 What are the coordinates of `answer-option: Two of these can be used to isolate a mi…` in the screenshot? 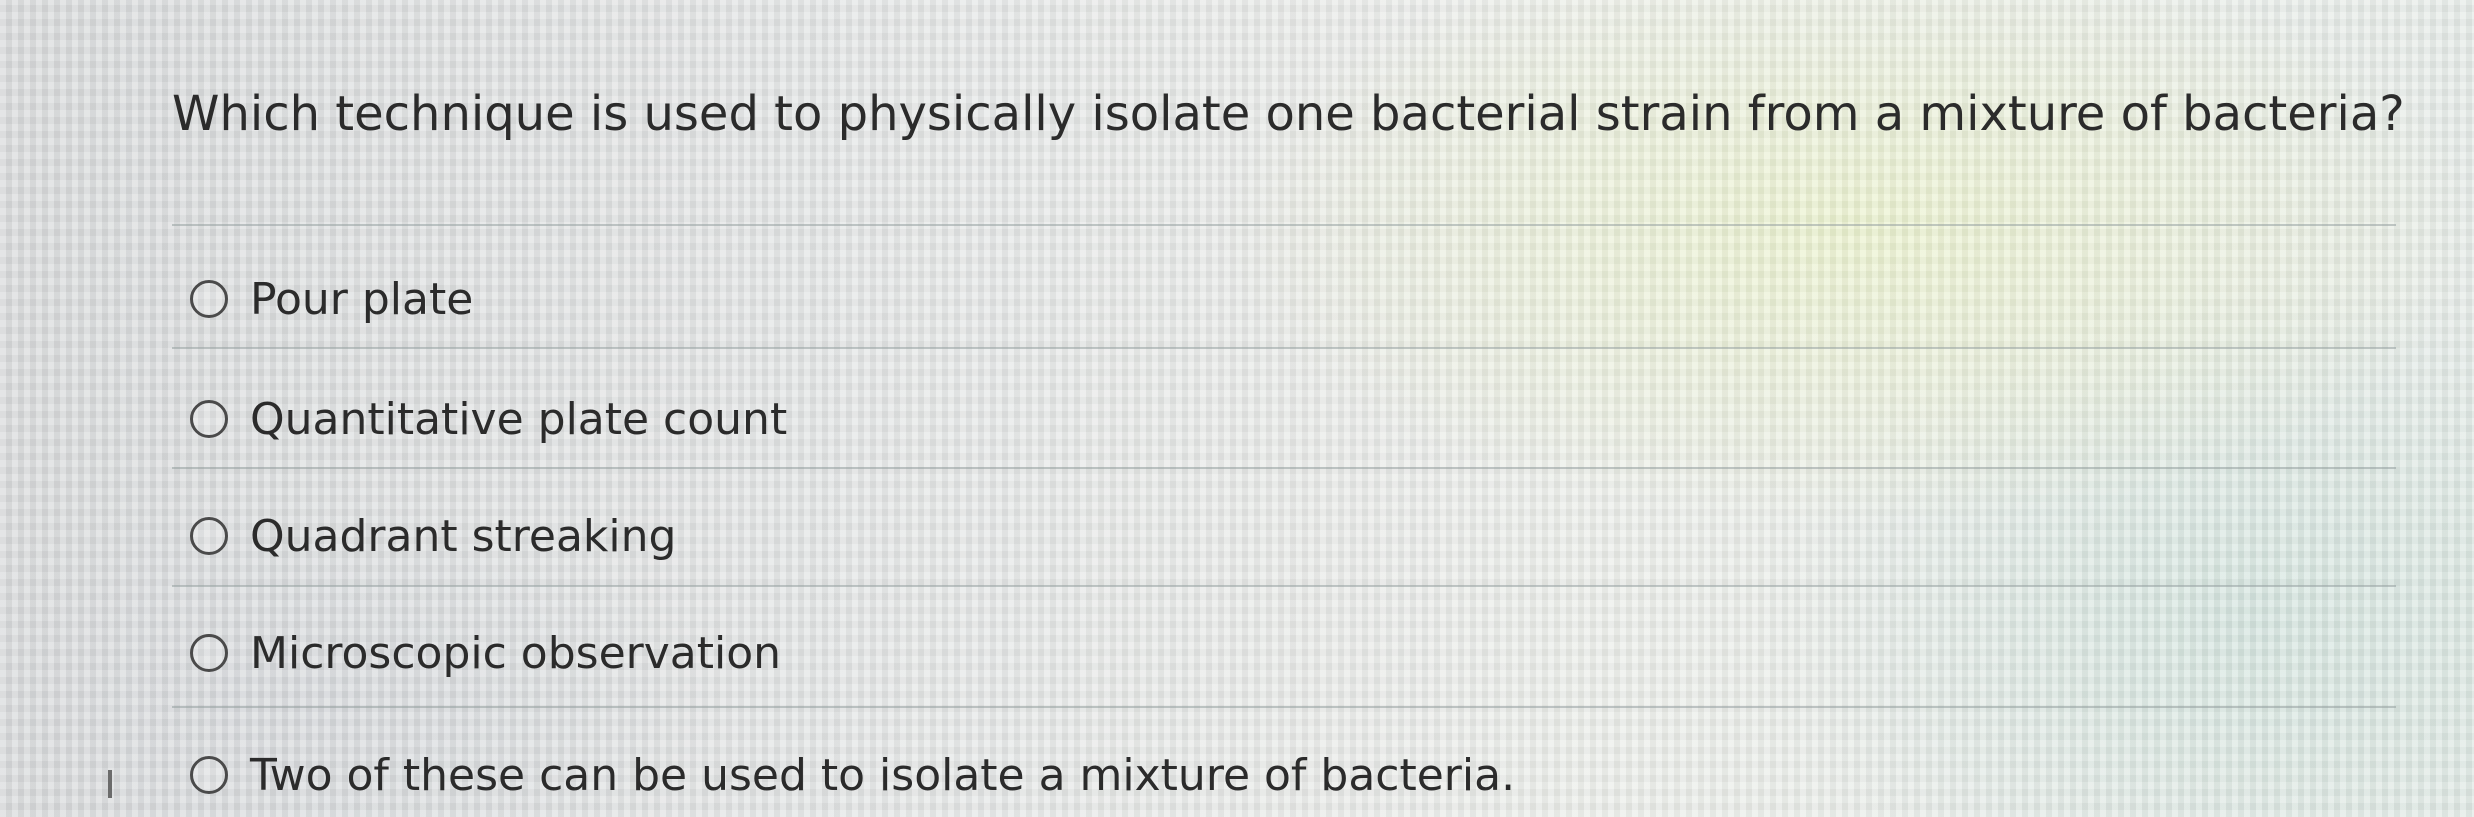 It's located at (852, 775).